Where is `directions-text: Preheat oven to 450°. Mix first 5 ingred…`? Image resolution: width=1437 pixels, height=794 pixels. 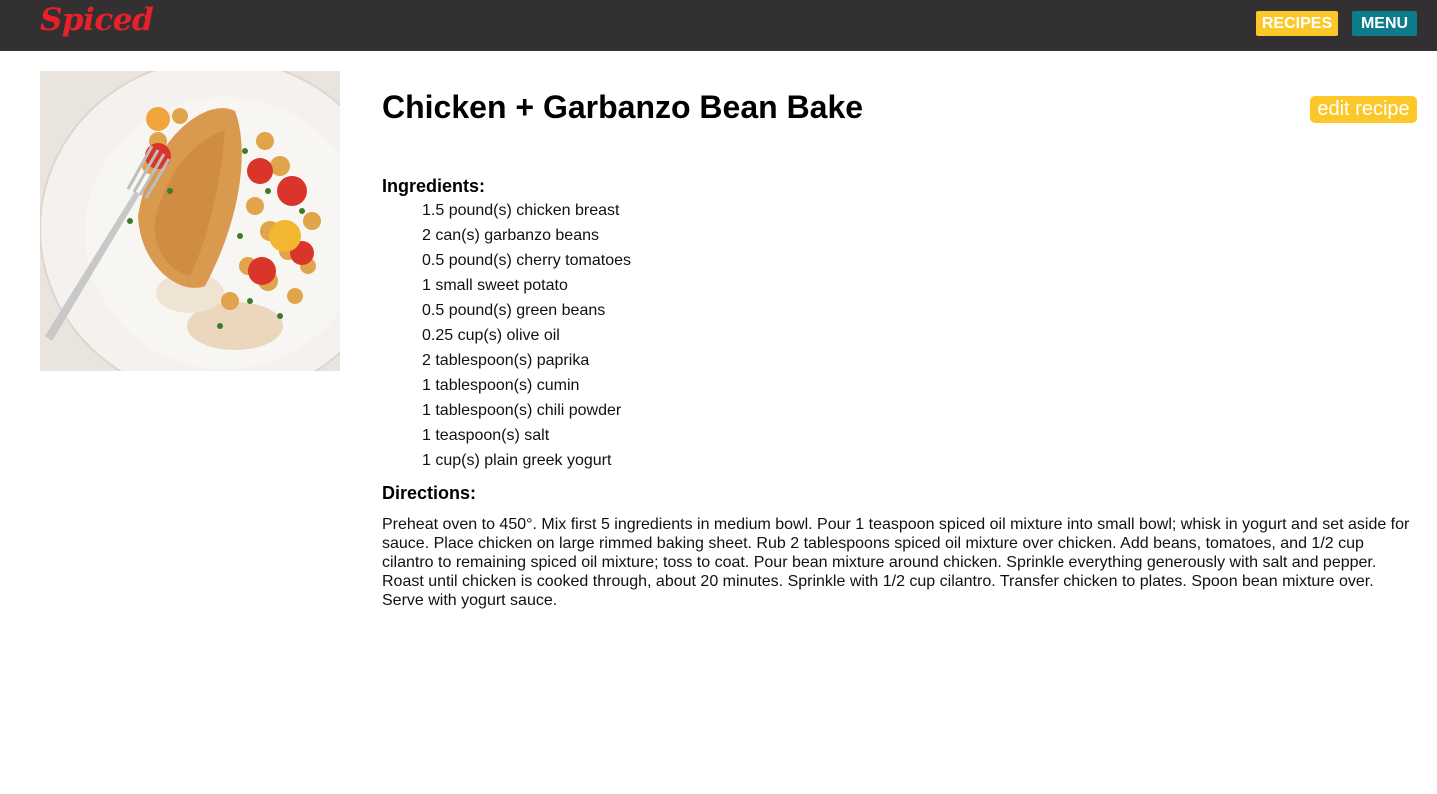 directions-text: Preheat oven to 450°. Mix first 5 ingred… is located at coordinates (896, 562).